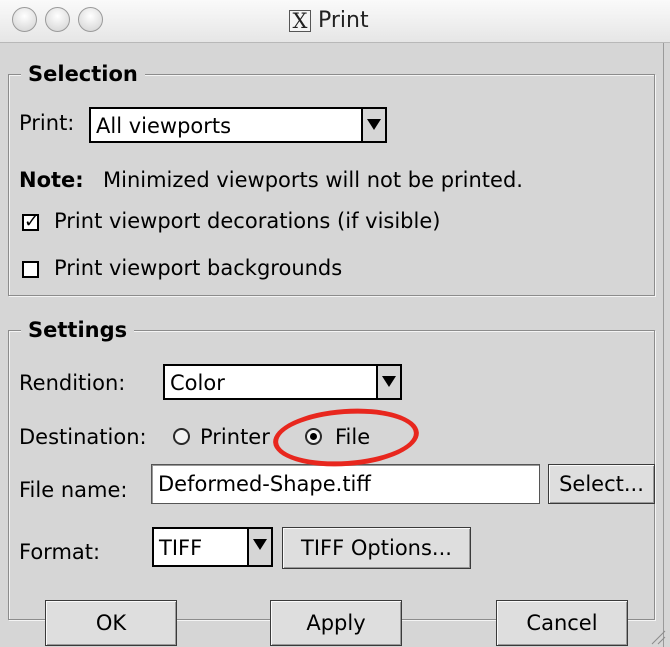 The width and height of the screenshot is (670, 647). What do you see at coordinates (238, 125) in the screenshot?
I see `print-scope-select: All viewports` at bounding box center [238, 125].